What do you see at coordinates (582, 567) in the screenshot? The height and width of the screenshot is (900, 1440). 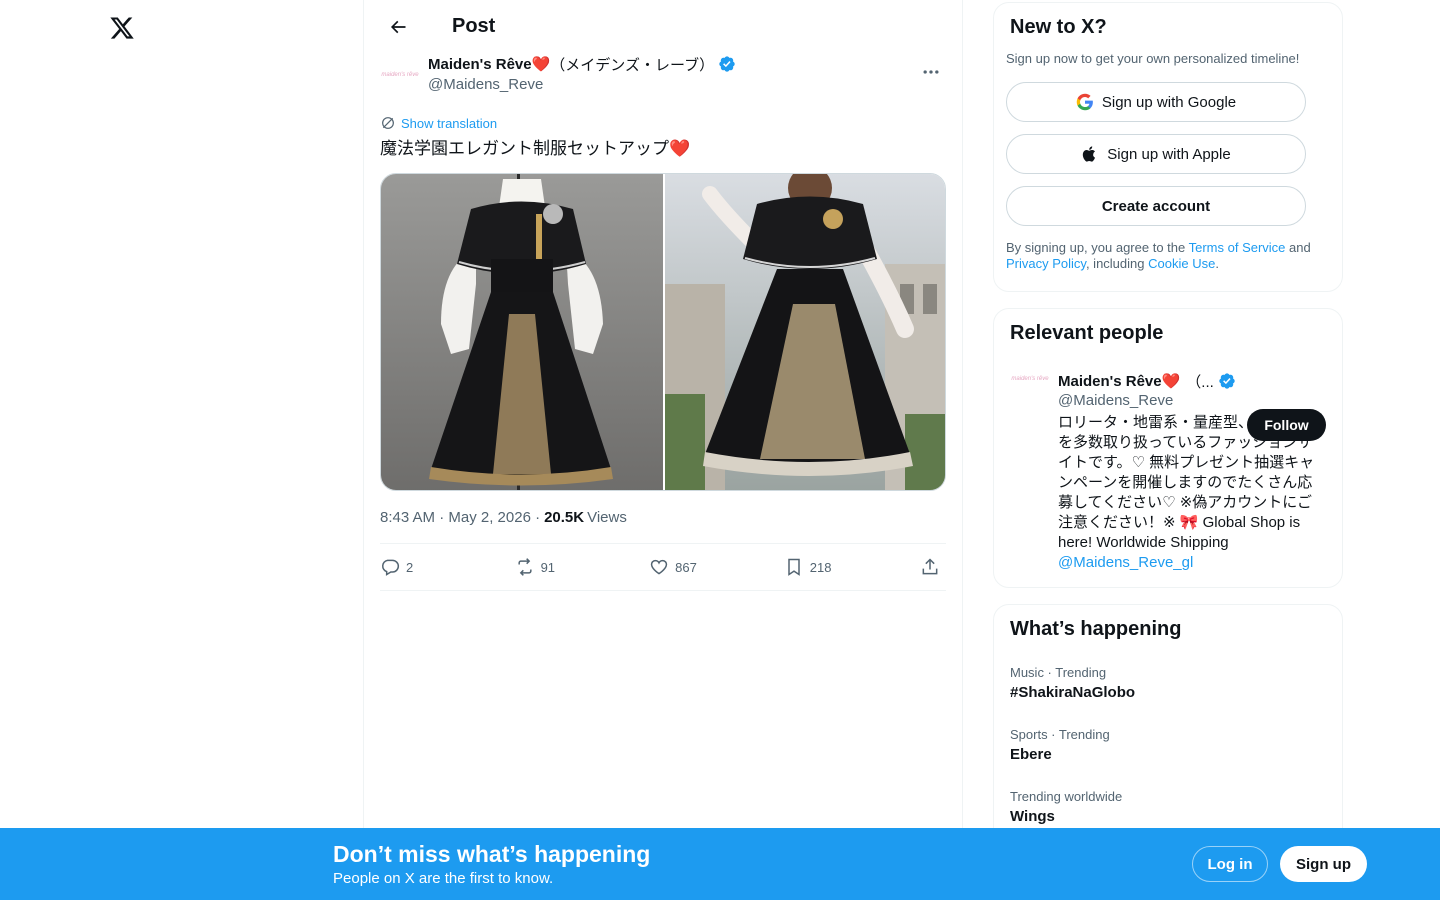 I see `repost-button: 91` at bounding box center [582, 567].